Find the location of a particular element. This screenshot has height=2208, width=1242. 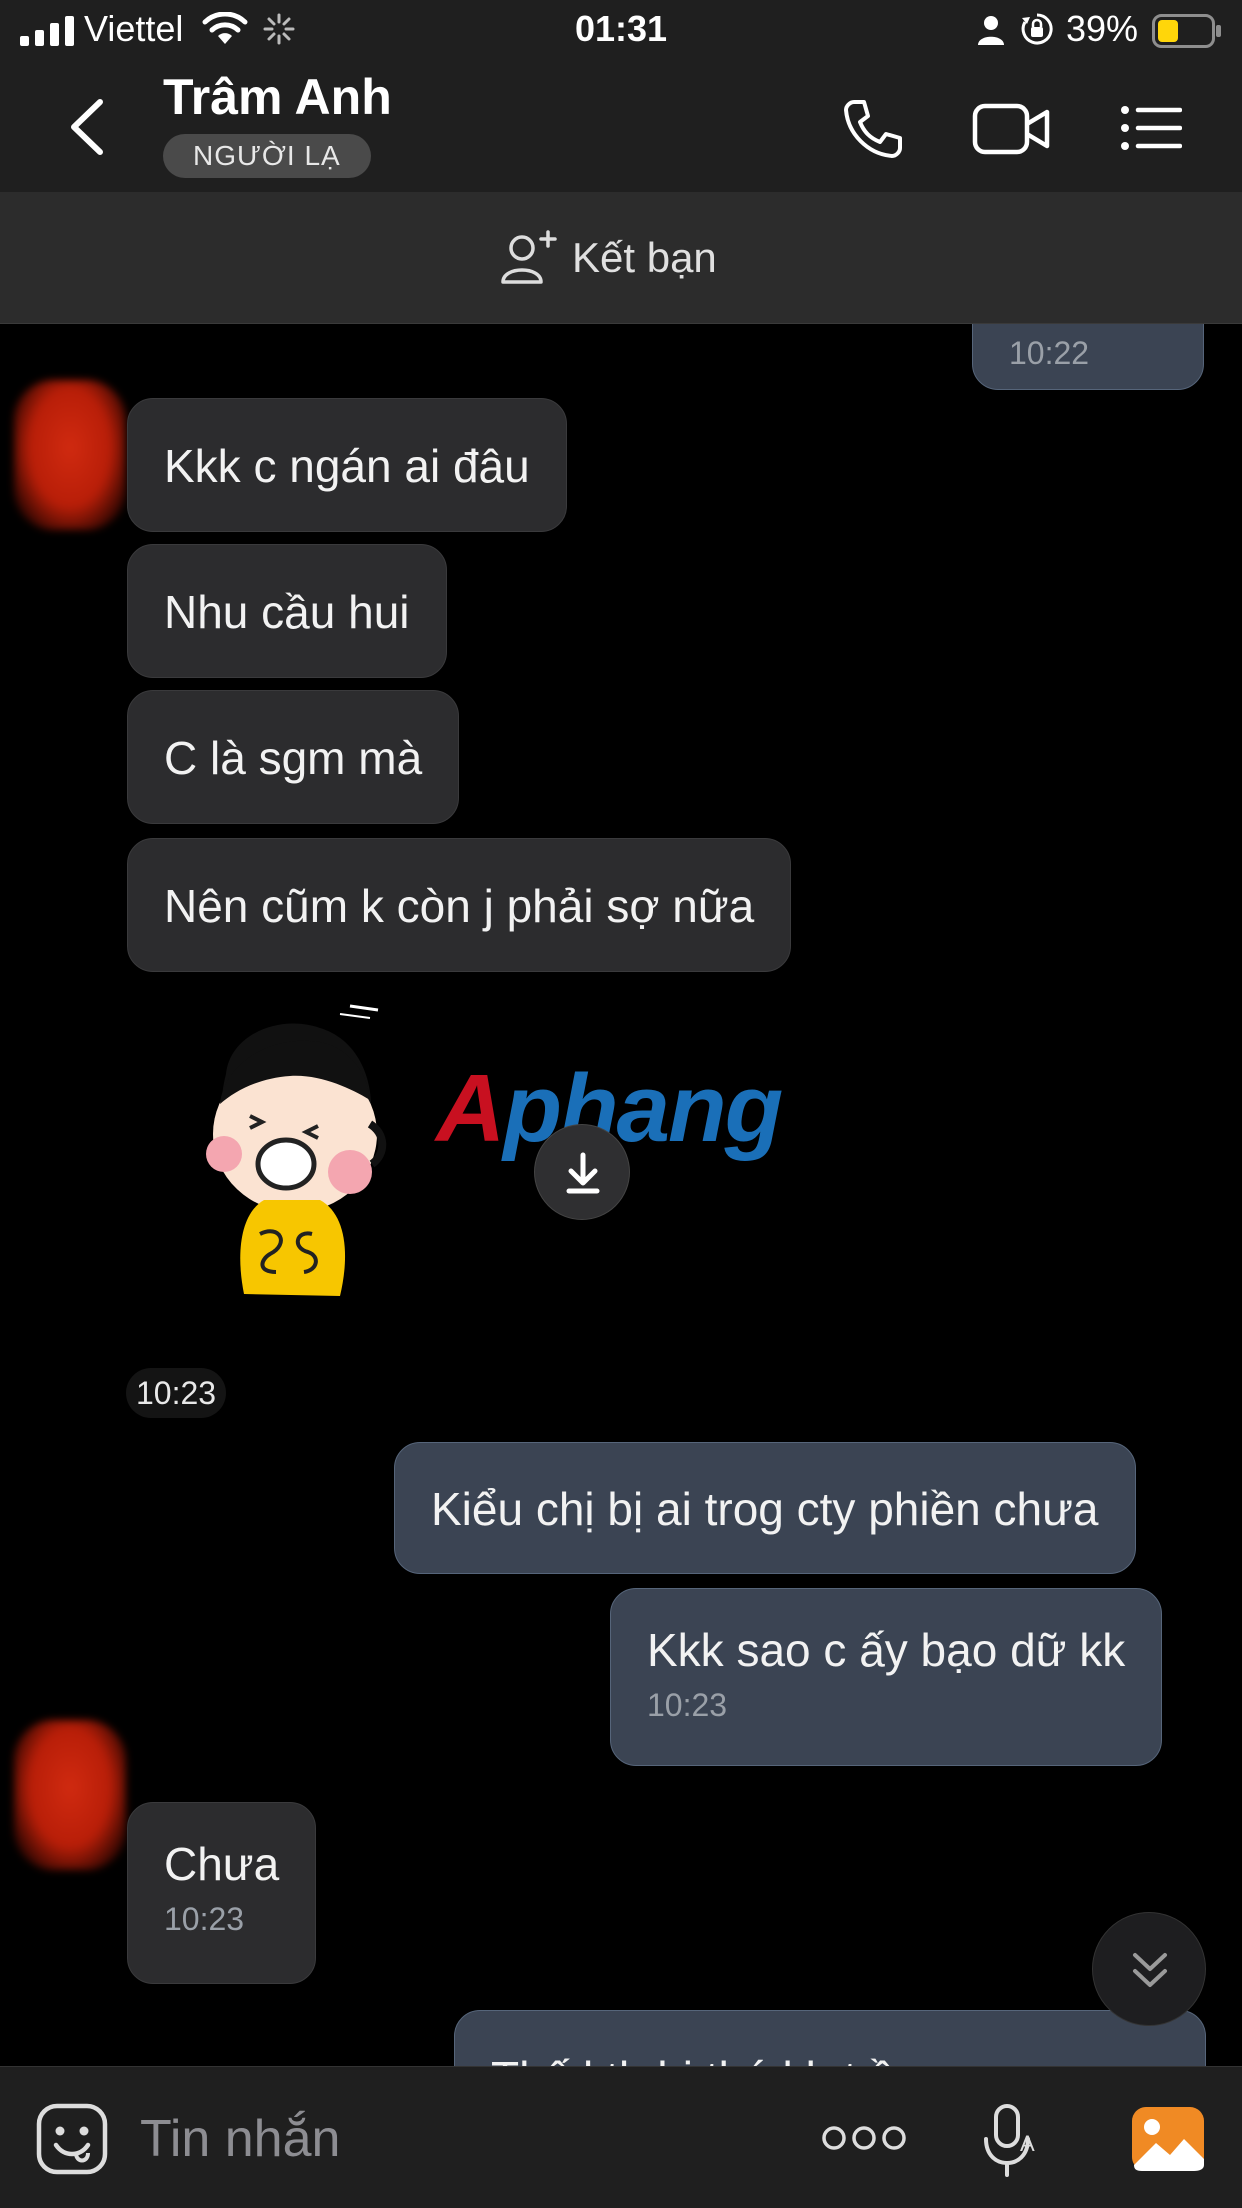

message-text: Nhu cầu hui is located at coordinates (287, 612).